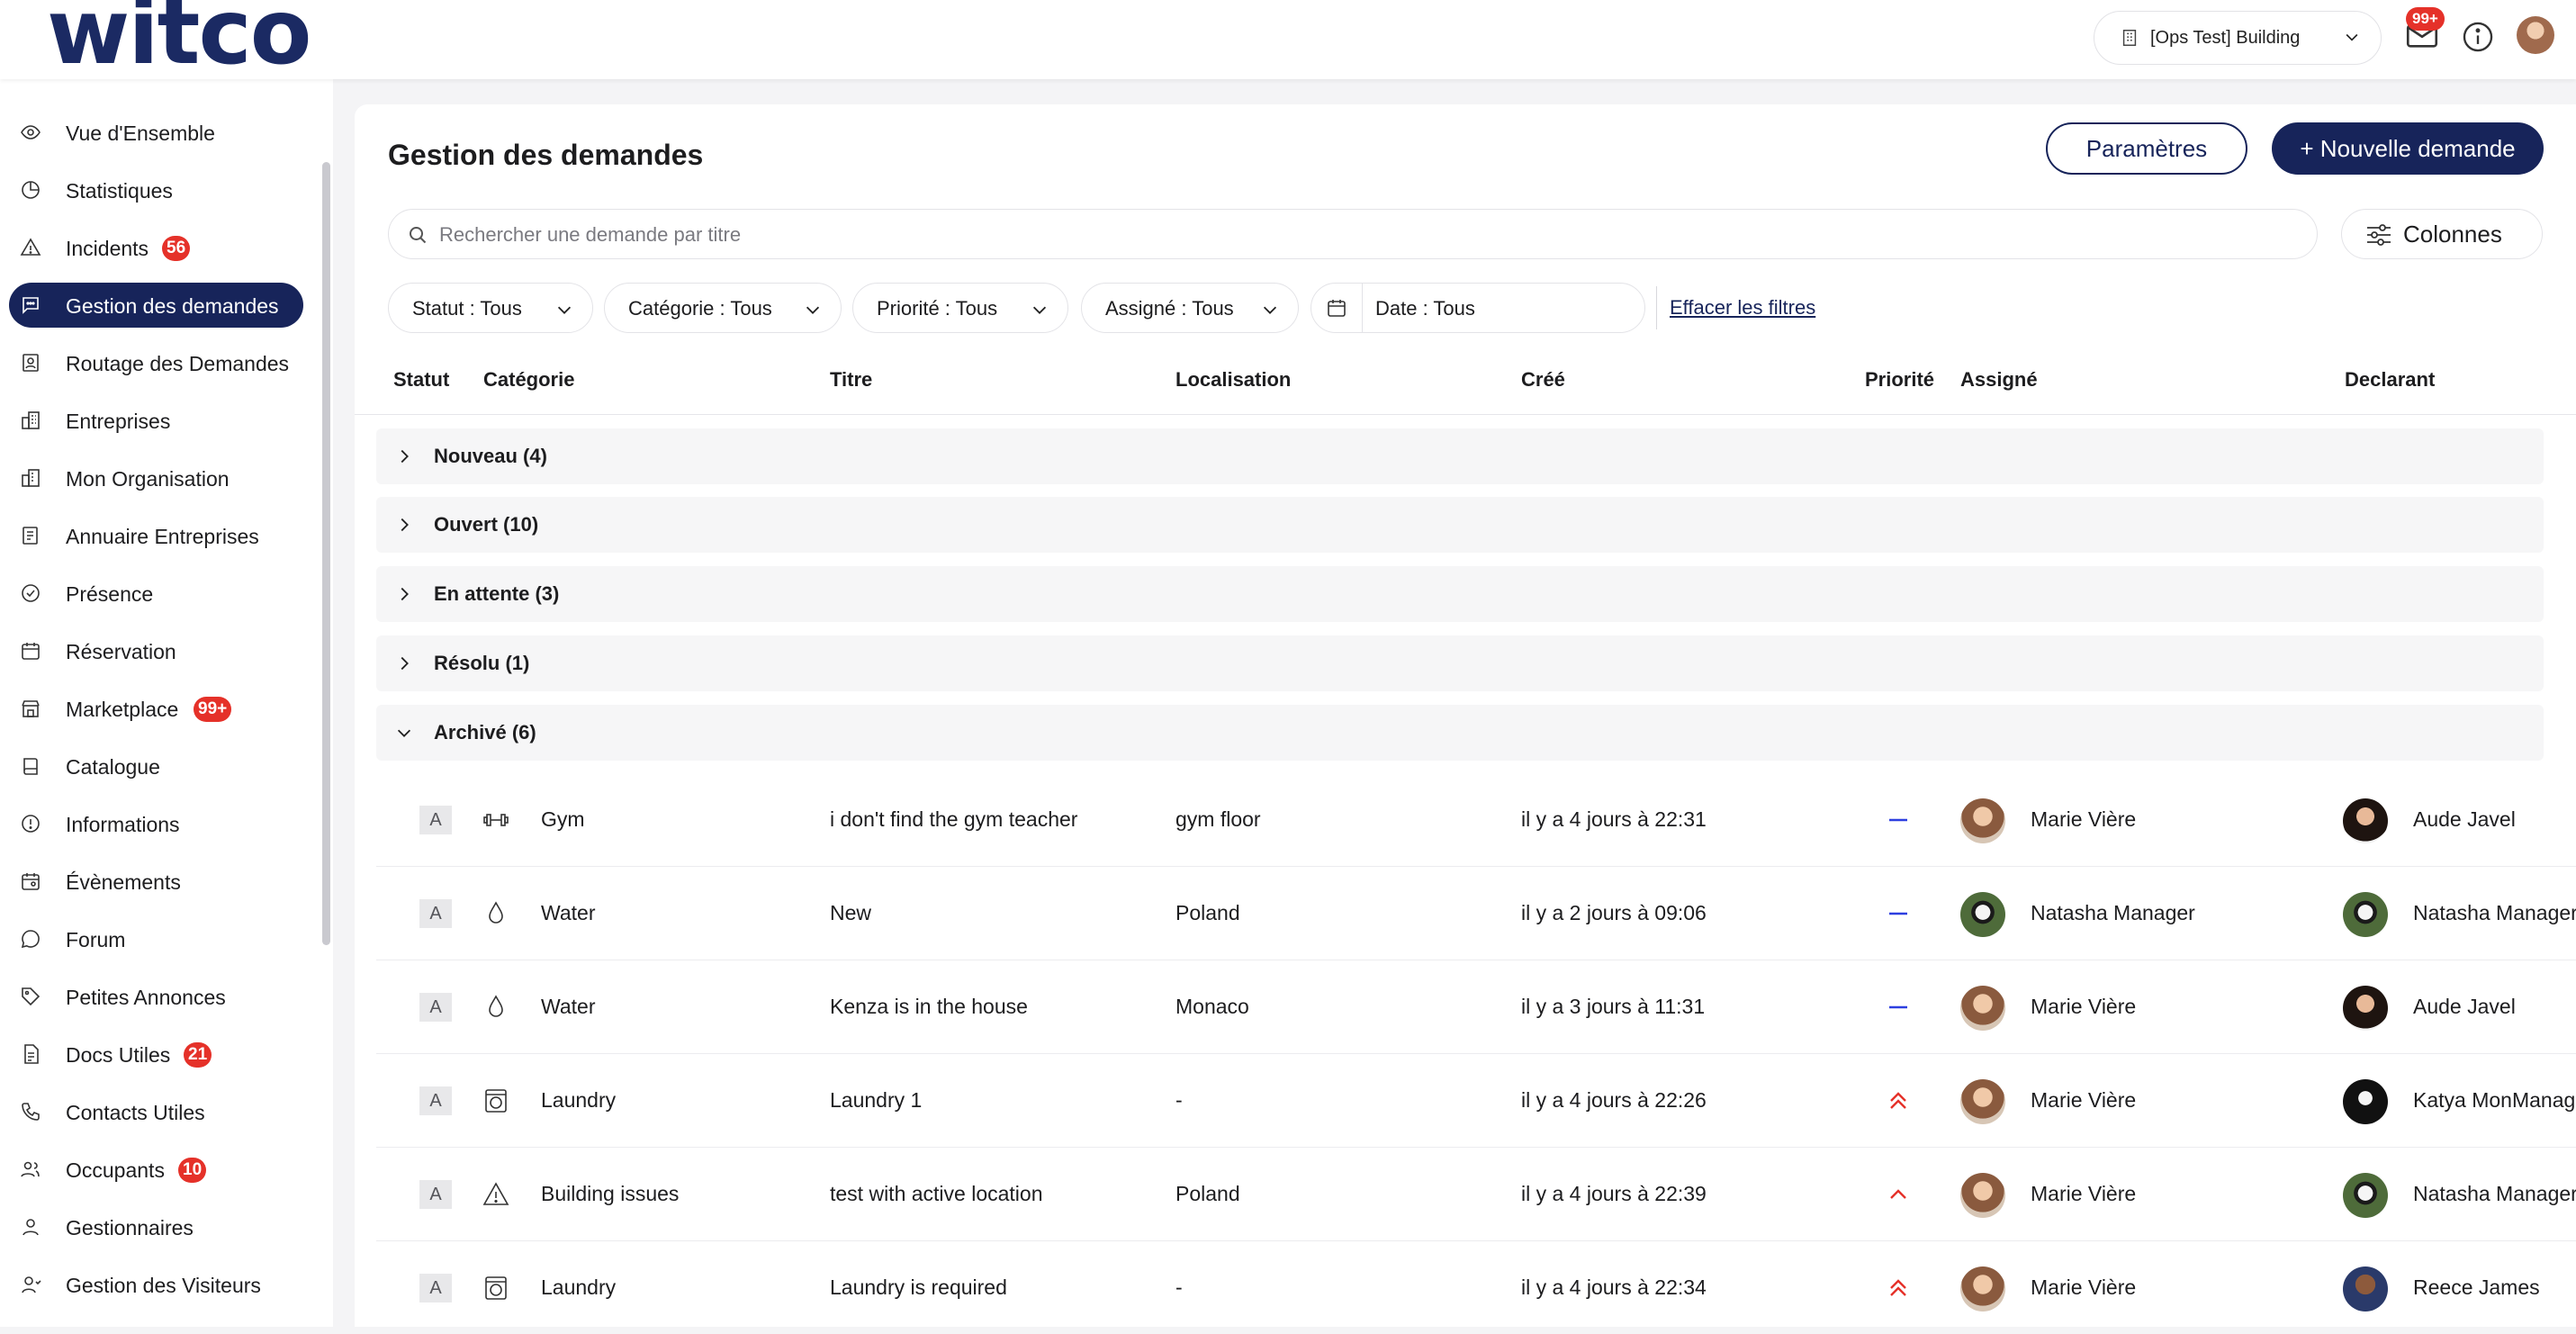  Describe the element at coordinates (146, 997) in the screenshot. I see `sidebar-item-label: Petites Annonces` at that location.